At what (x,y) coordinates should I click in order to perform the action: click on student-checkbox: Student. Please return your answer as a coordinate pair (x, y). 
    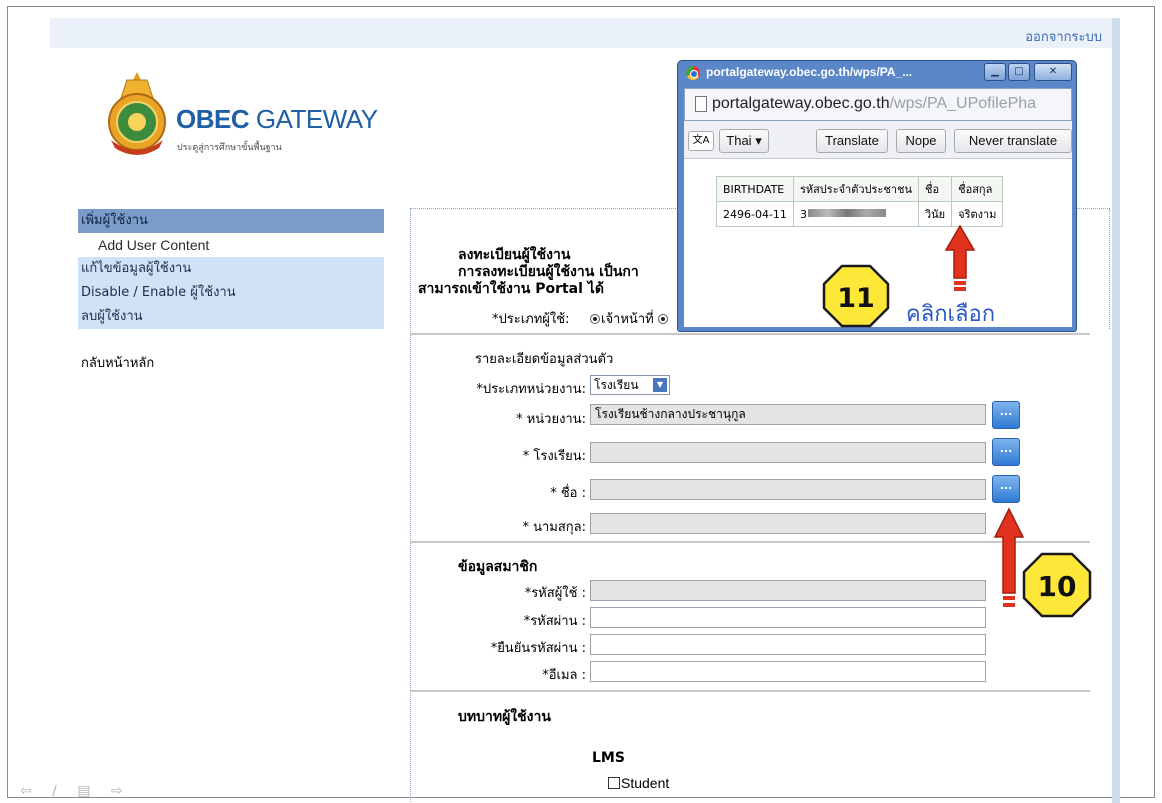
    Looking at the image, I should click on (638, 783).